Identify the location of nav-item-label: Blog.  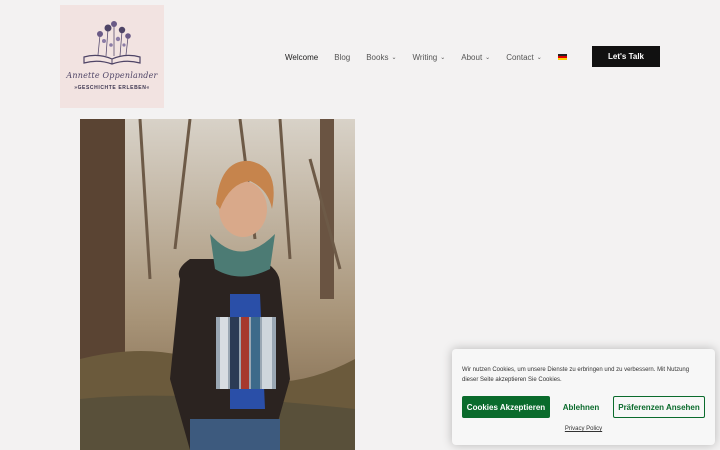
(342, 57).